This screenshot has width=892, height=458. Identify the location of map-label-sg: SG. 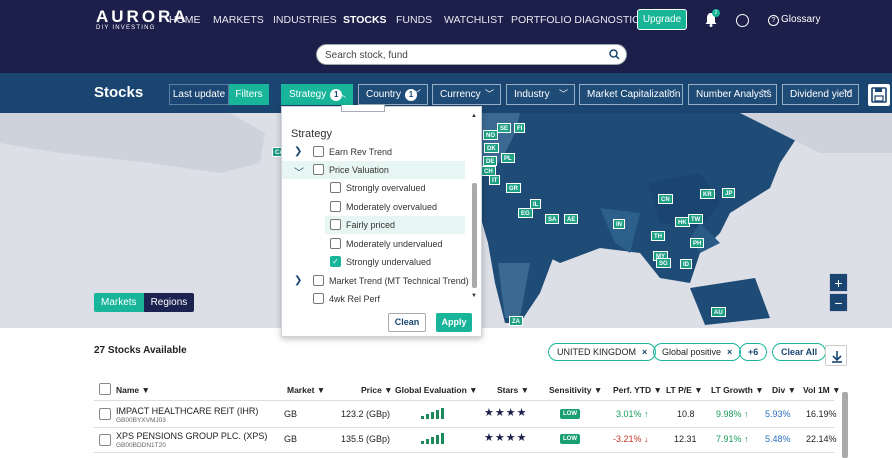
(663, 263).